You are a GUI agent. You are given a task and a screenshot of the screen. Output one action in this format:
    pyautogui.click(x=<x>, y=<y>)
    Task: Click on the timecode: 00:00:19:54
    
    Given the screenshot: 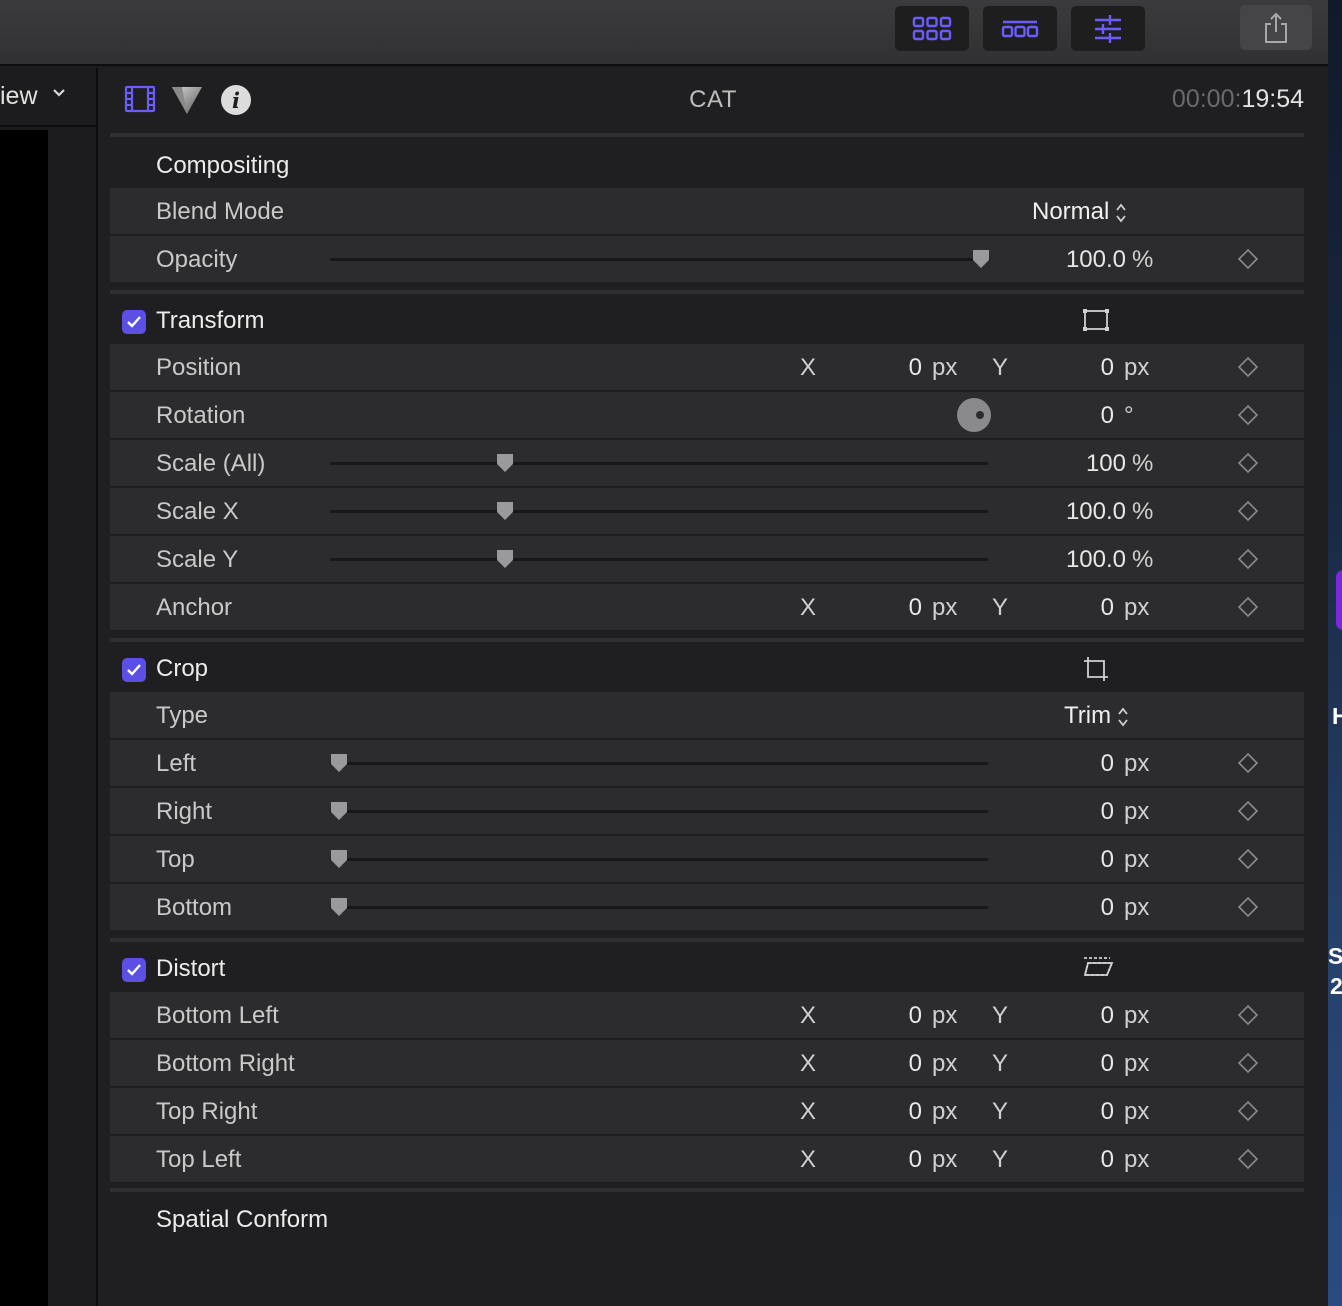 What is the action you would take?
    pyautogui.click(x=1238, y=99)
    